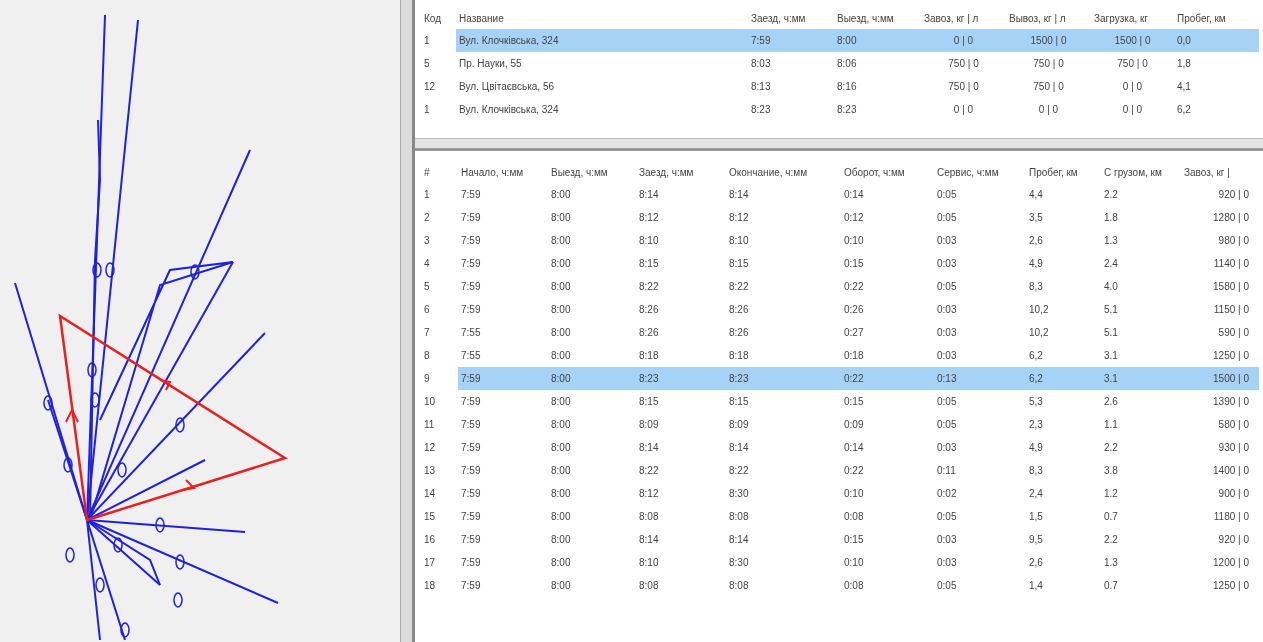  I want to click on column-header: Вывоз, кг | л, so click(1048, 18).